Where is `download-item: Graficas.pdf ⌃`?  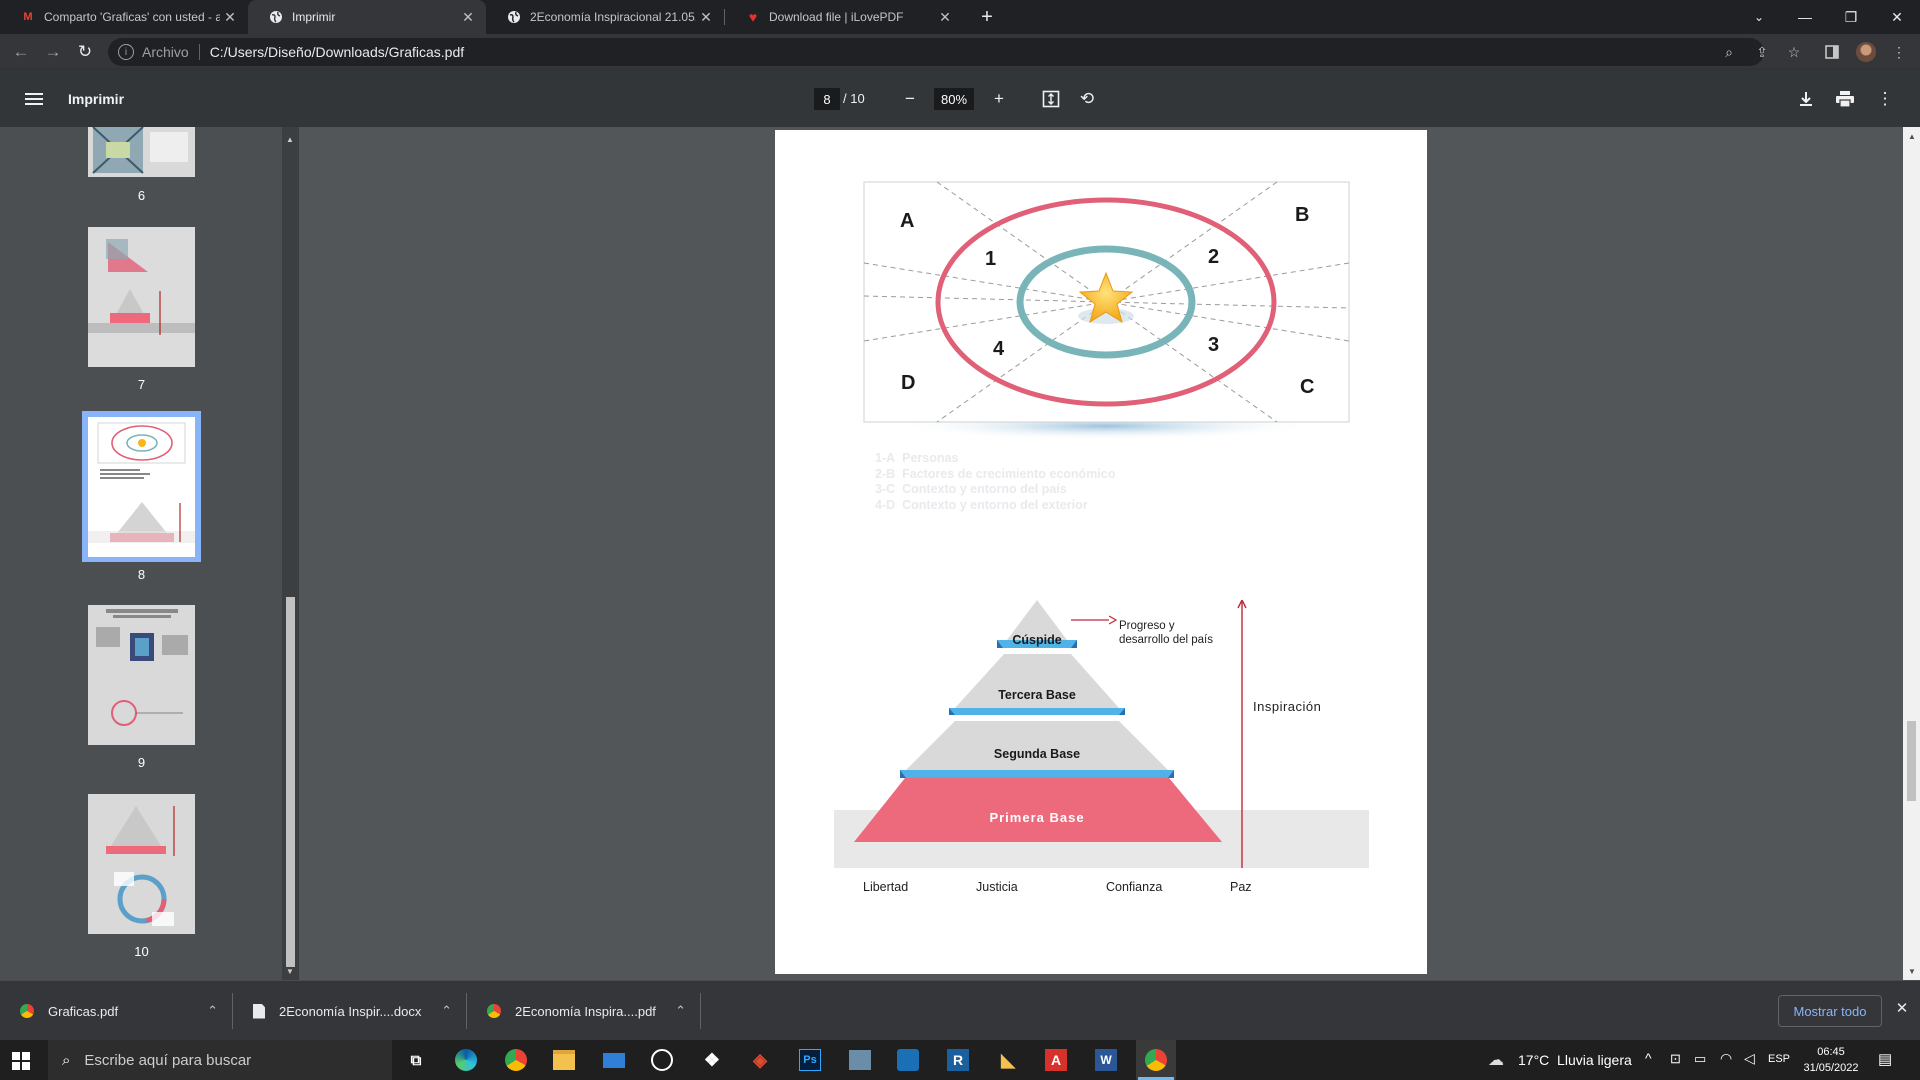 download-item: Graficas.pdf ⌃ is located at coordinates (116, 1011).